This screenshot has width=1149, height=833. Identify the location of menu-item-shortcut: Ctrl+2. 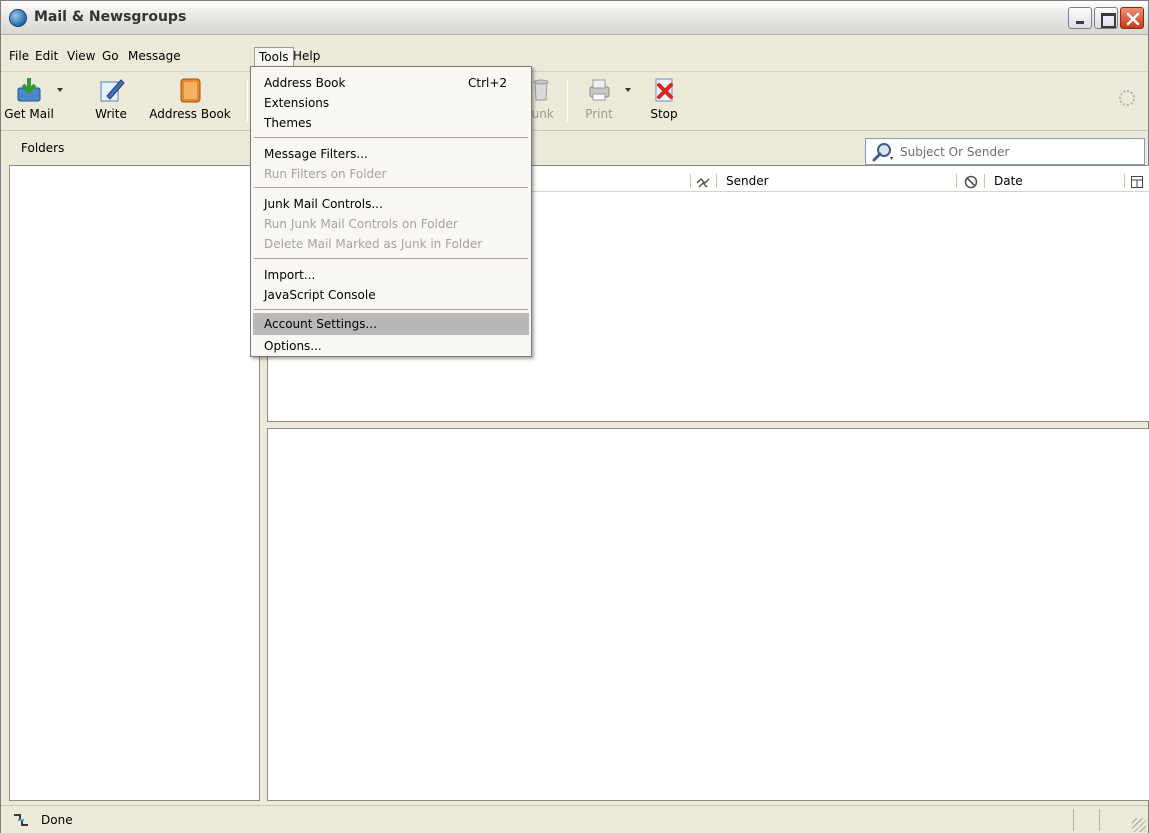
(488, 83).